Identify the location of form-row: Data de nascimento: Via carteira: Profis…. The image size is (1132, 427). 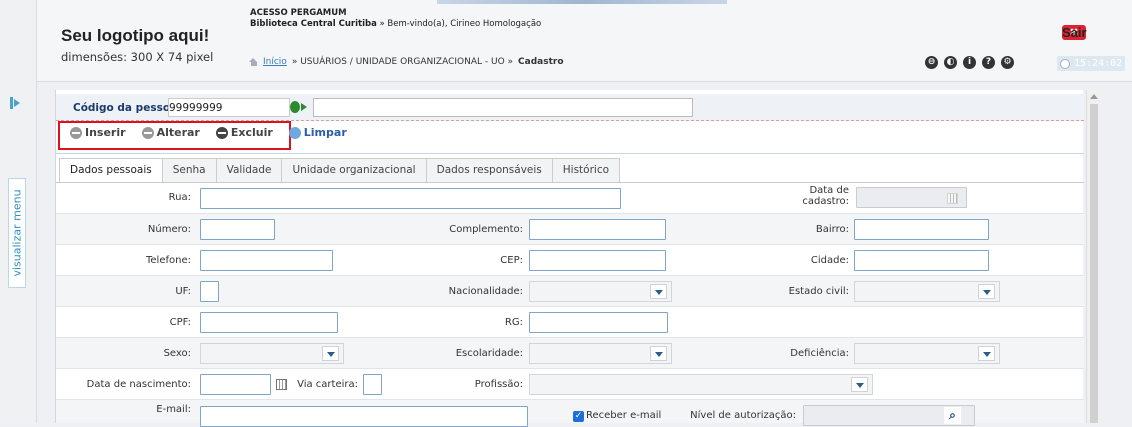
(570, 384).